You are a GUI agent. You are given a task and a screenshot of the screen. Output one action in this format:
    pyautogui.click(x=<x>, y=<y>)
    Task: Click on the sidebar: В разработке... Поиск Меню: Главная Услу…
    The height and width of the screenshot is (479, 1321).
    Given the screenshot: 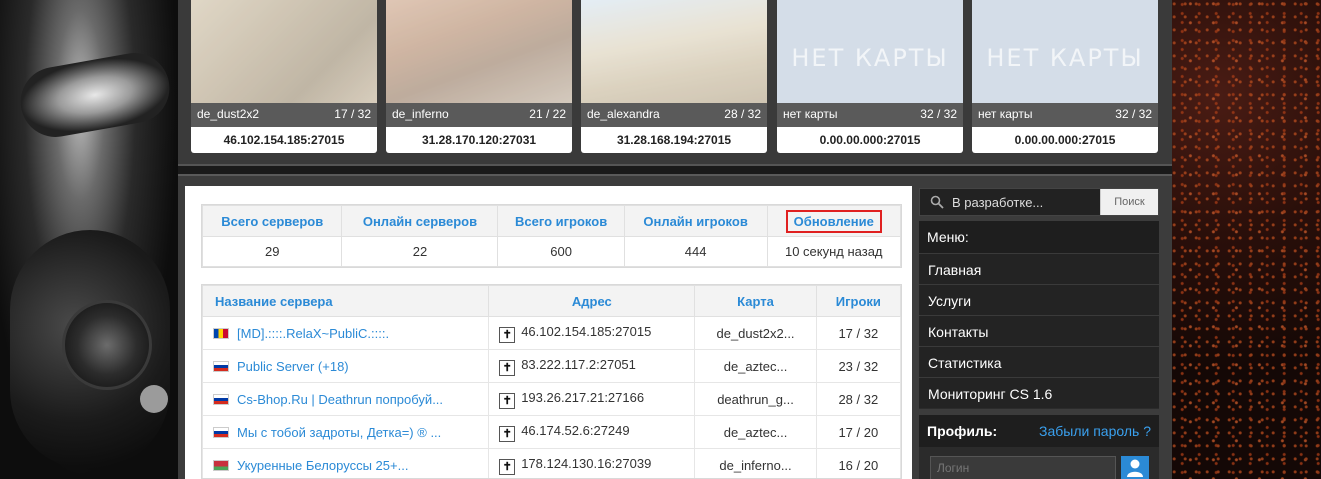 What is the action you would take?
    pyautogui.click(x=1039, y=333)
    